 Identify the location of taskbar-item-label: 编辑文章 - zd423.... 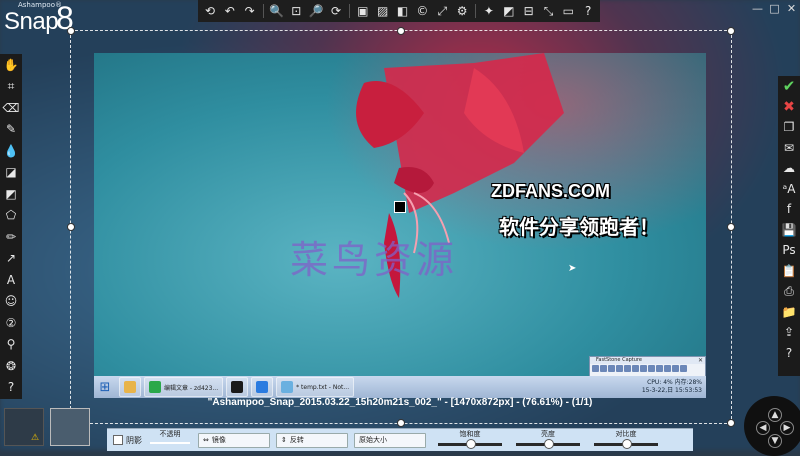
(191, 388).